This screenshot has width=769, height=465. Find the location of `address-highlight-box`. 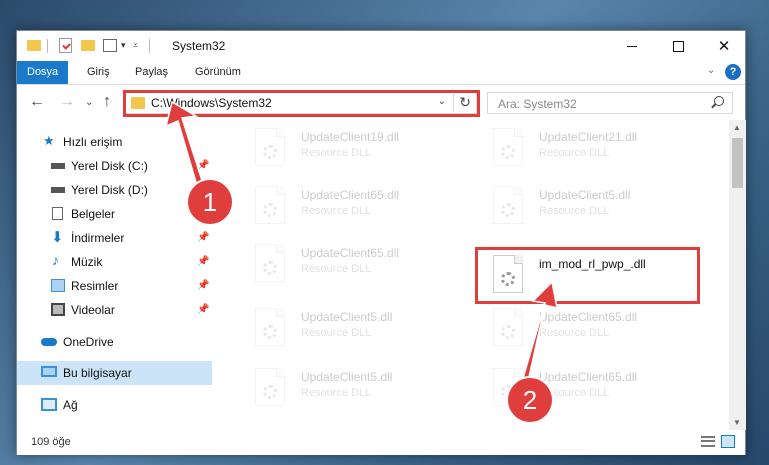

address-highlight-box is located at coordinates (301, 103).